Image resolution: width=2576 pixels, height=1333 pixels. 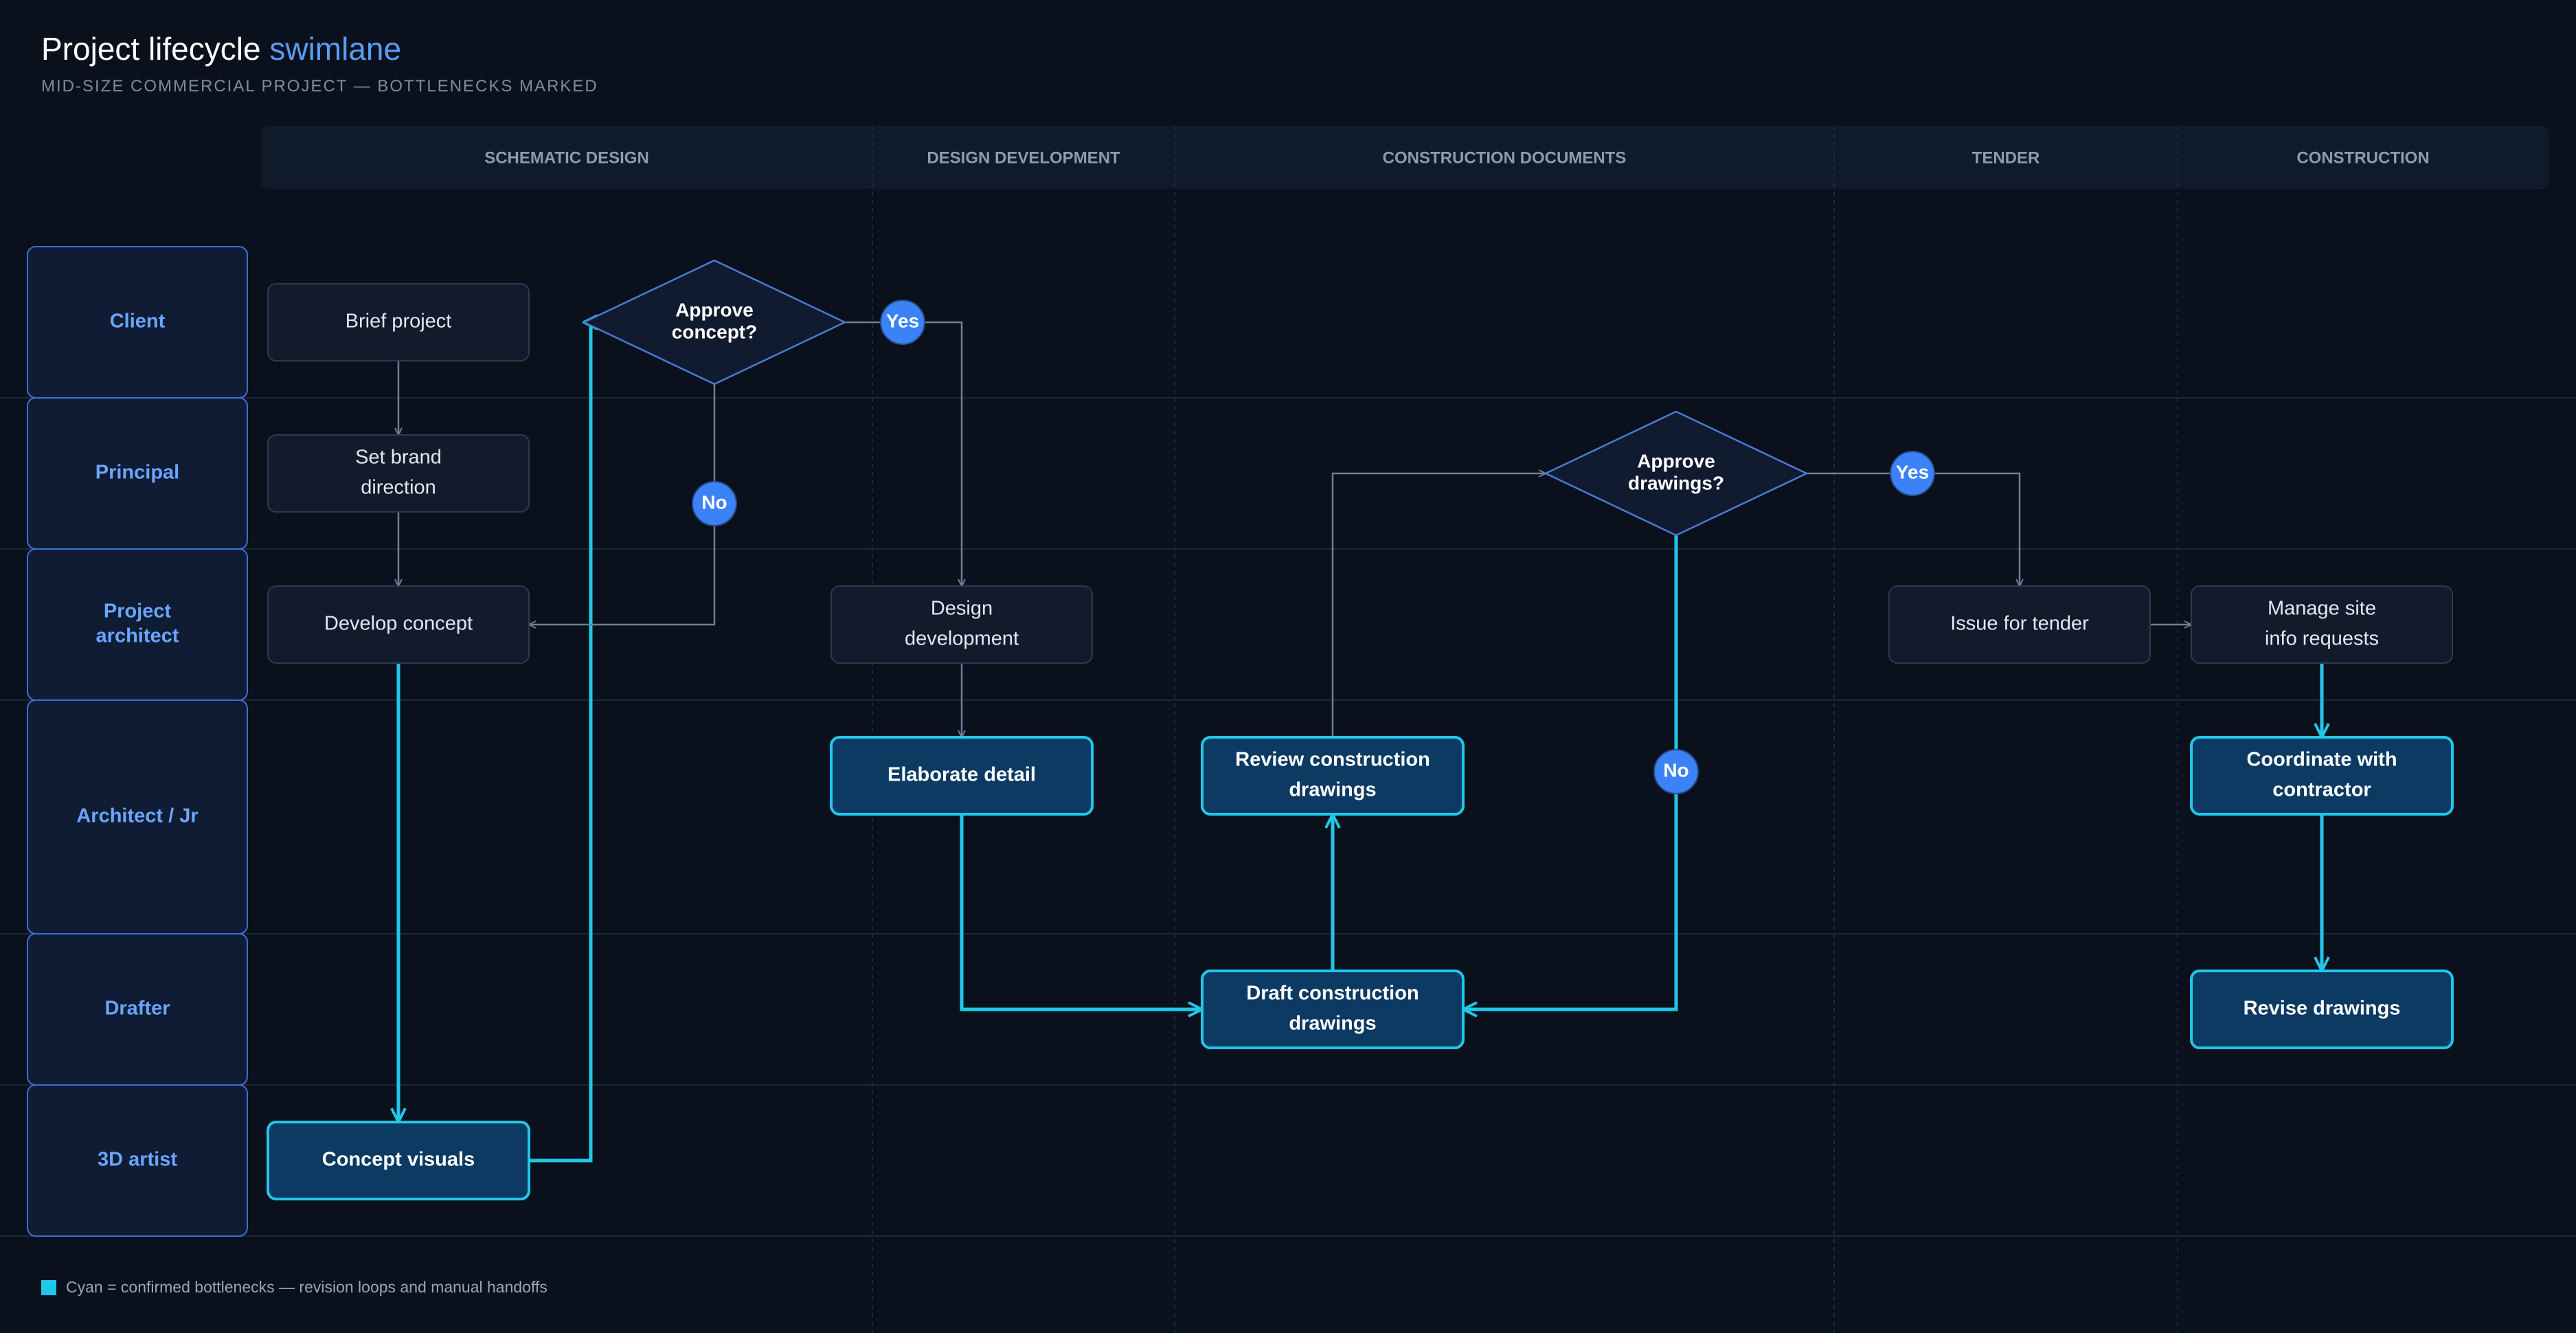 I want to click on node-elaborate-detail: Elaborate detail, so click(x=962, y=776).